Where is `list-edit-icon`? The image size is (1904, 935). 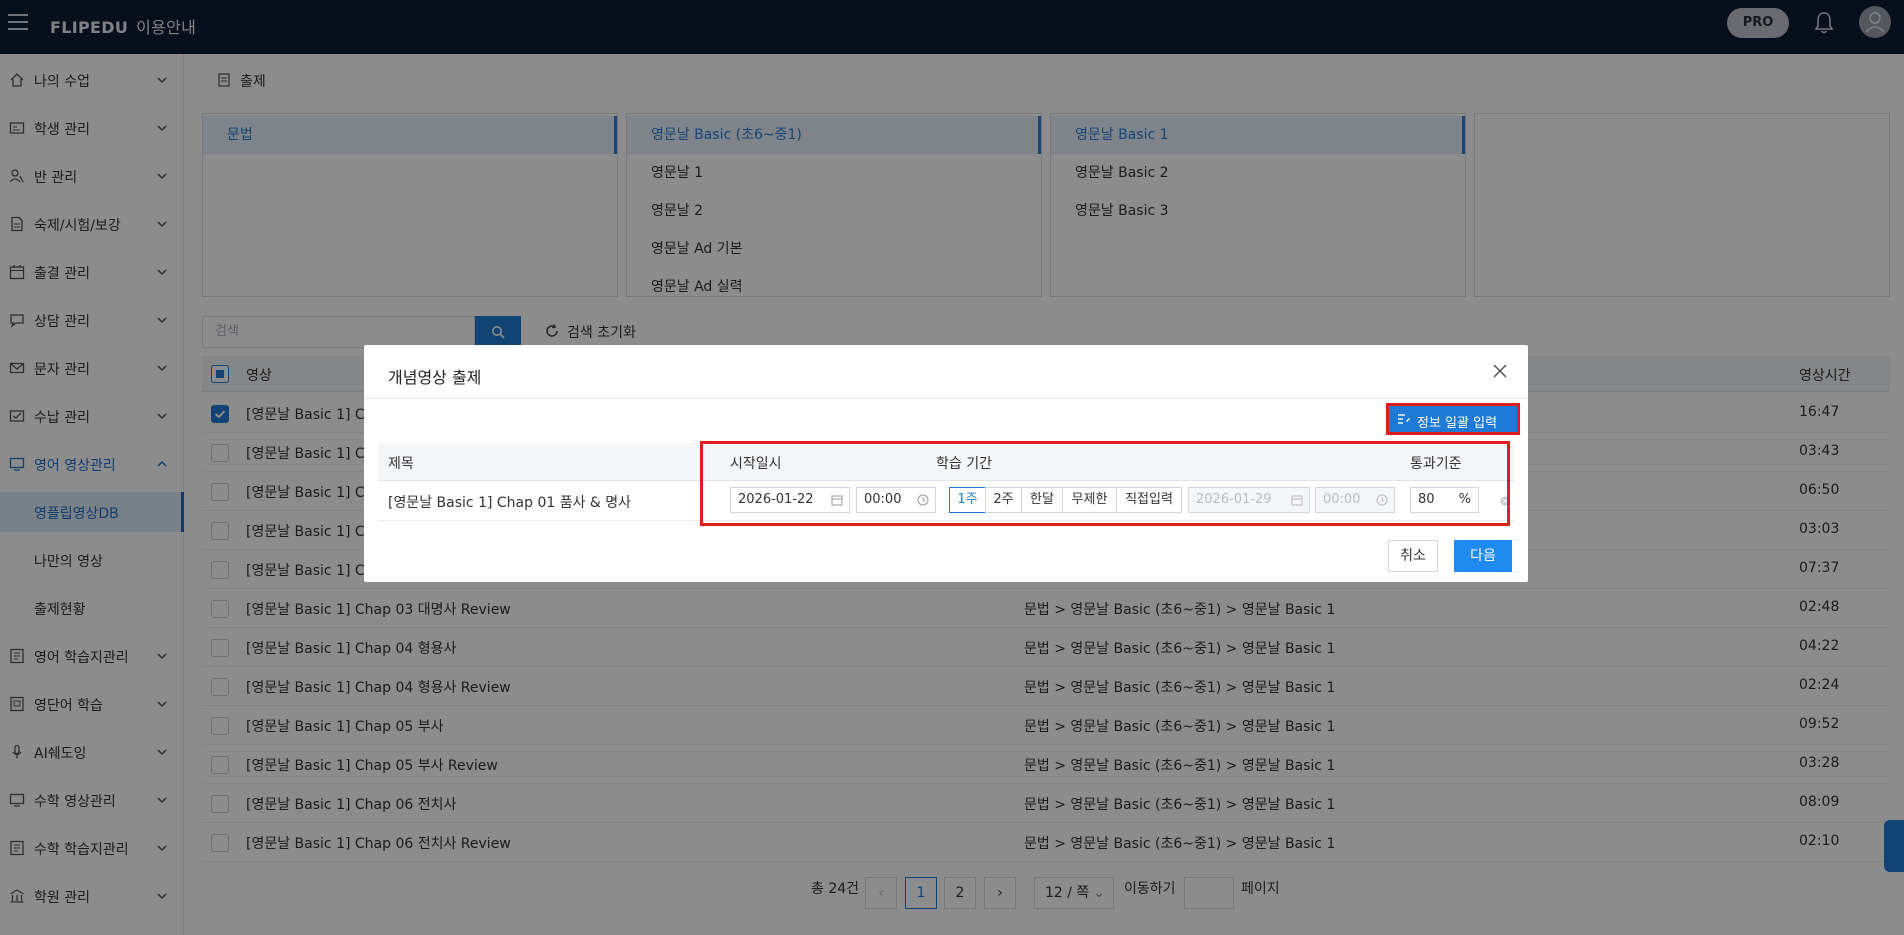
list-edit-icon is located at coordinates (1404, 419).